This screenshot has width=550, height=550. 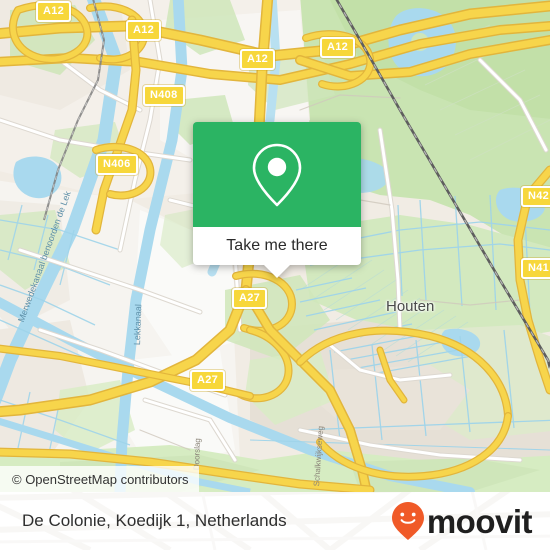 I want to click on road-shield-a12-2: A12, so click(x=144, y=30).